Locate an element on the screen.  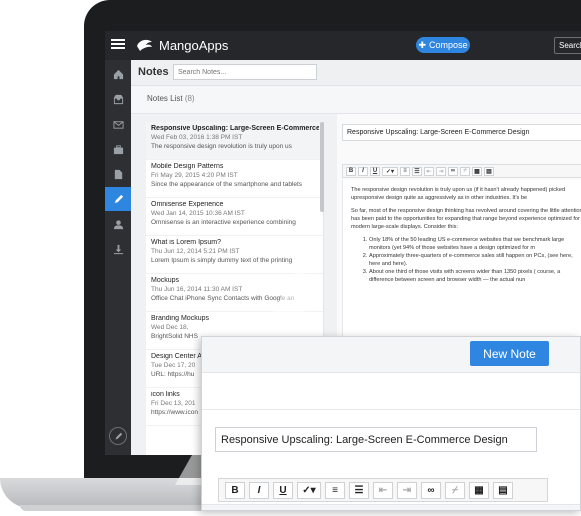
compose-label: Compose is located at coordinates (448, 45).